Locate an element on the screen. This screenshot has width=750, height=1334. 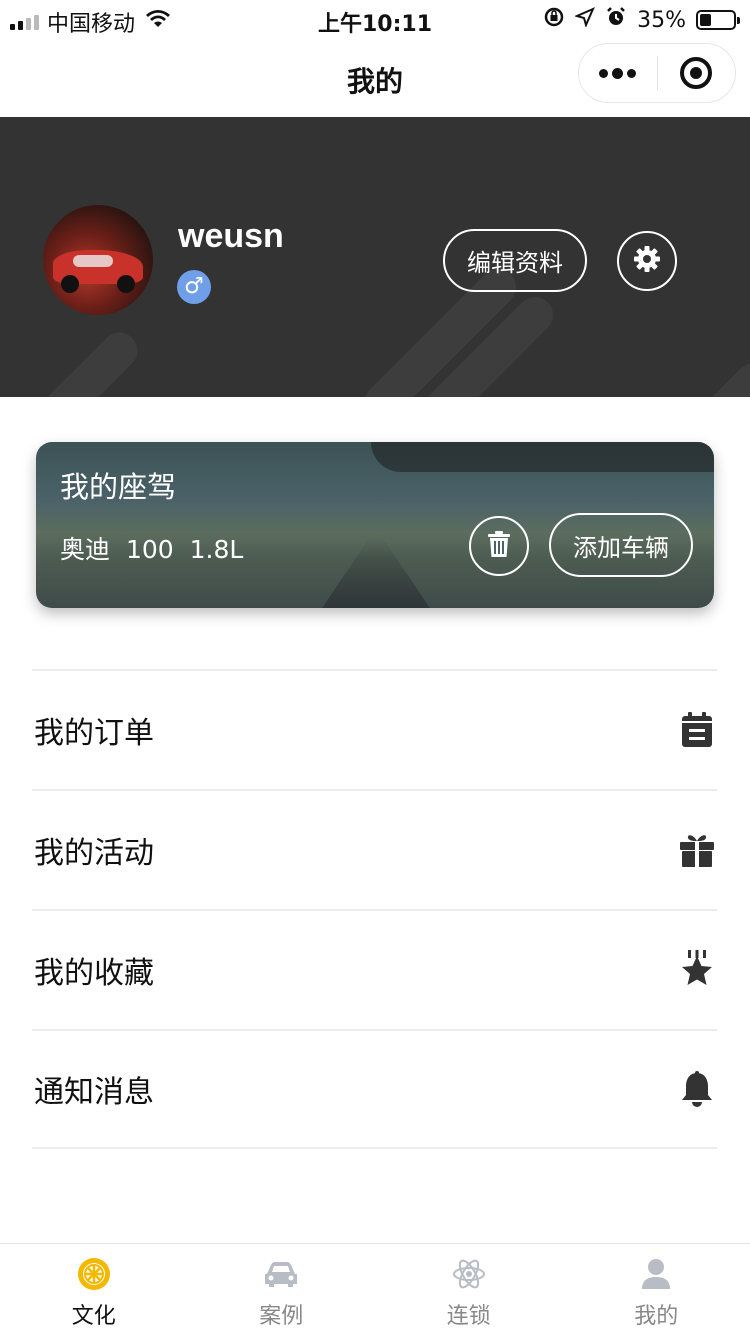
user-icon is located at coordinates (656, 1274).